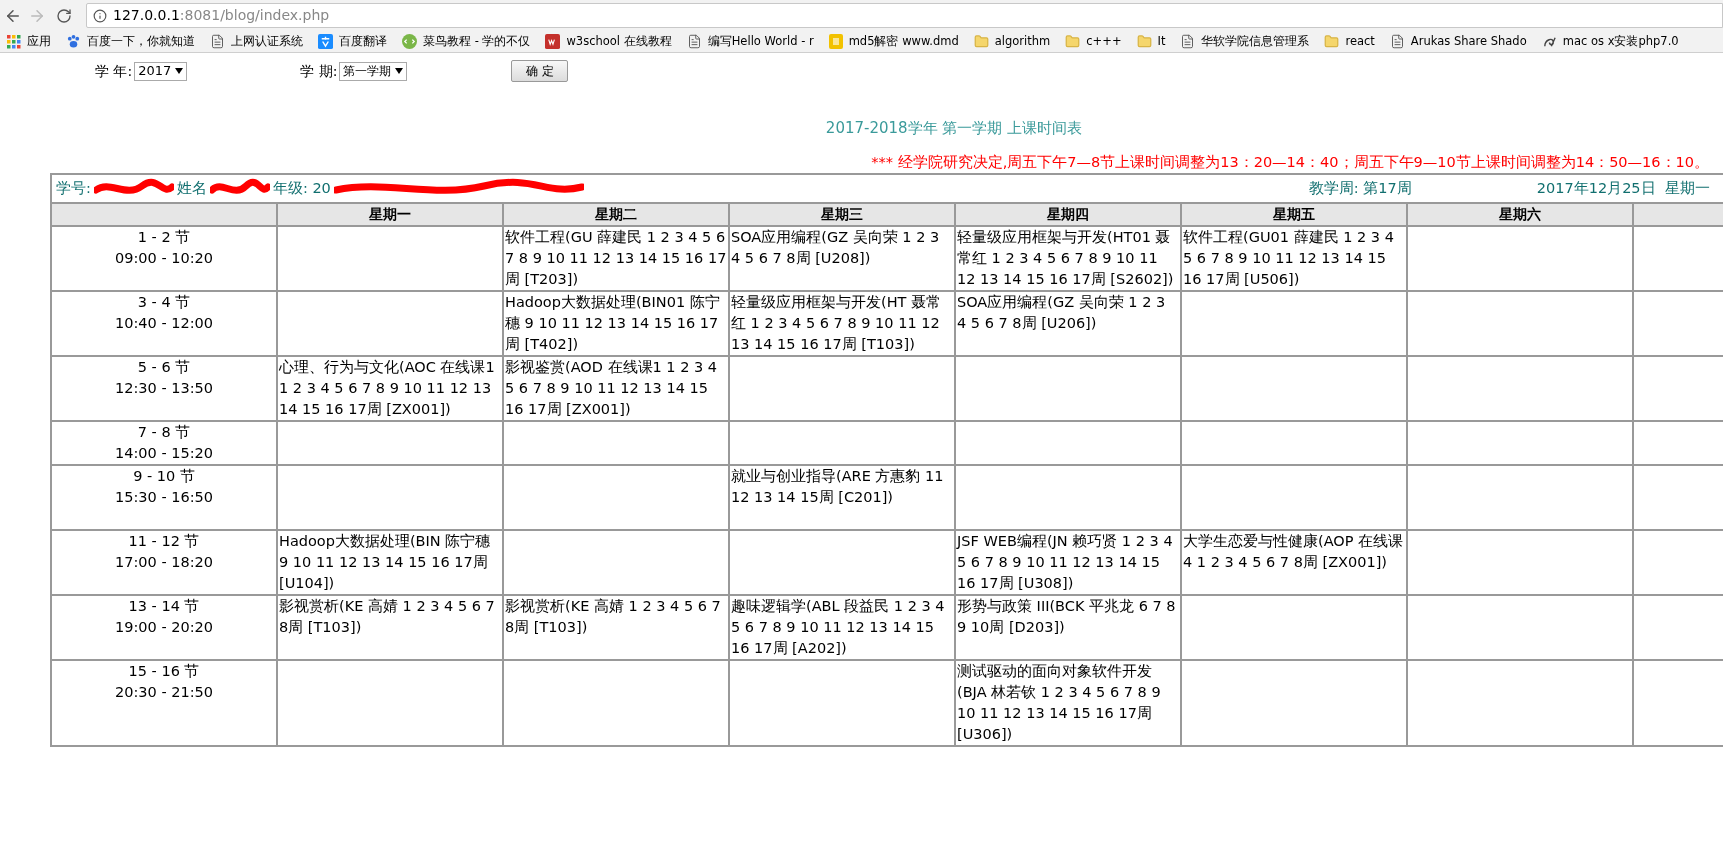  I want to click on bookmark: mac os x安装php7.0, so click(1610, 41).